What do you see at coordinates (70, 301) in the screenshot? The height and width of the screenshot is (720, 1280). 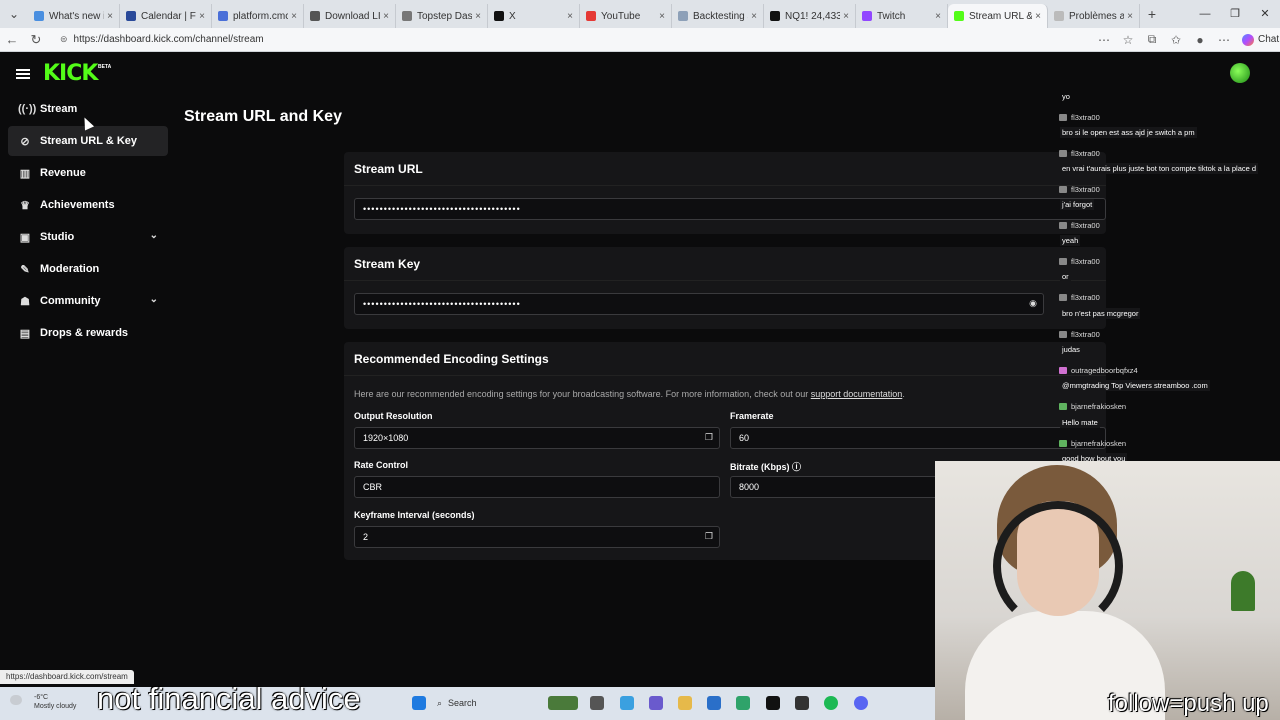 I see `sidebar-item-label: Community` at bounding box center [70, 301].